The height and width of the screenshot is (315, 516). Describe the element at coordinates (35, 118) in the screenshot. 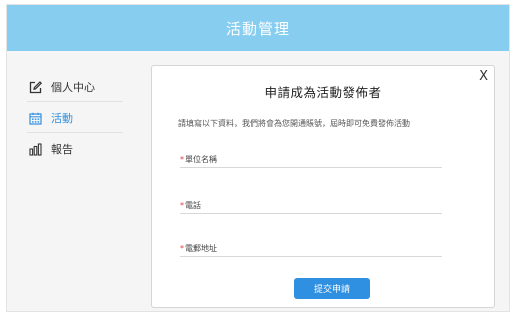

I see `calendar-icon` at that location.